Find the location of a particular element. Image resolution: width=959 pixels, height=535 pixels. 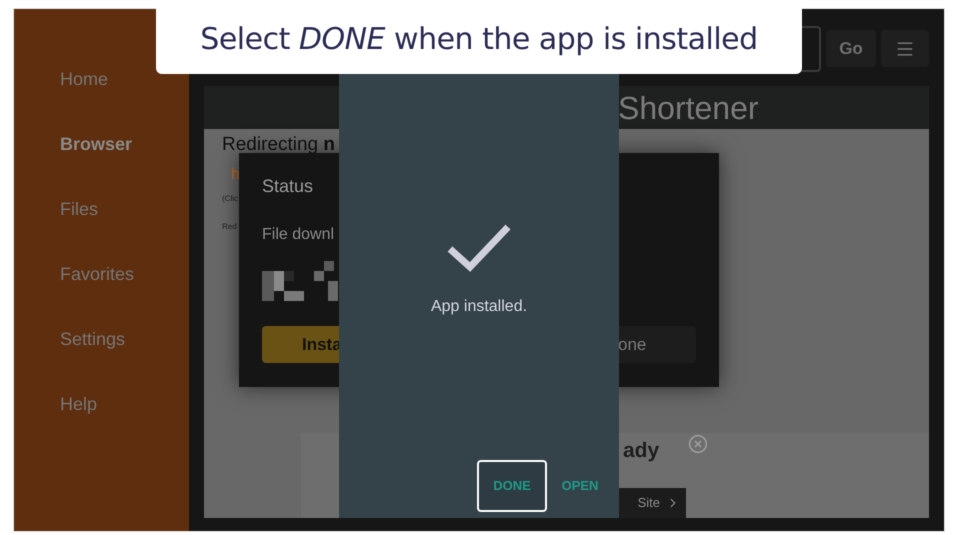

callout-text: Select DONE when the app is installed is located at coordinates (479, 39).